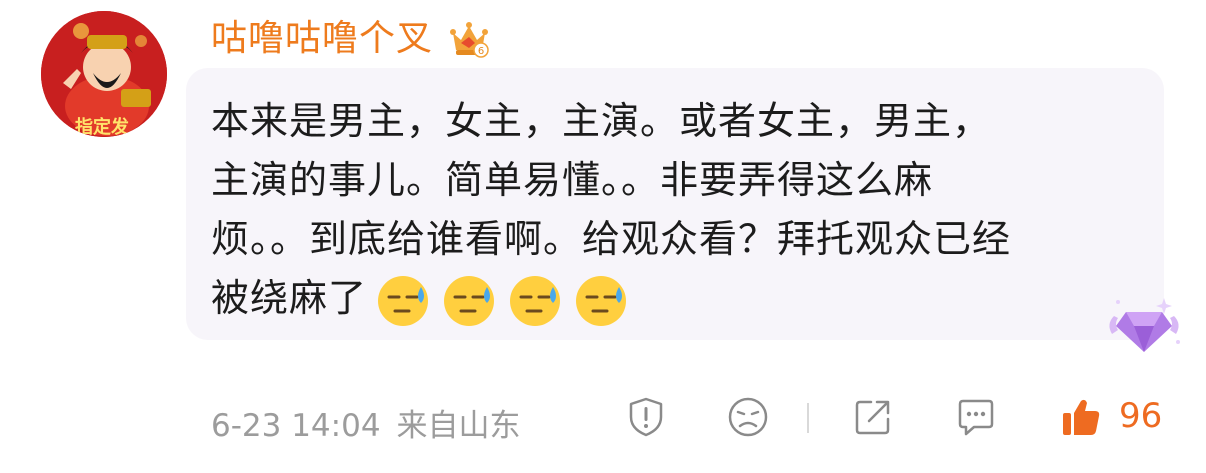 Image resolution: width=1206 pixels, height=473 pixels. What do you see at coordinates (502, 301) in the screenshot?
I see `emoji-group` at bounding box center [502, 301].